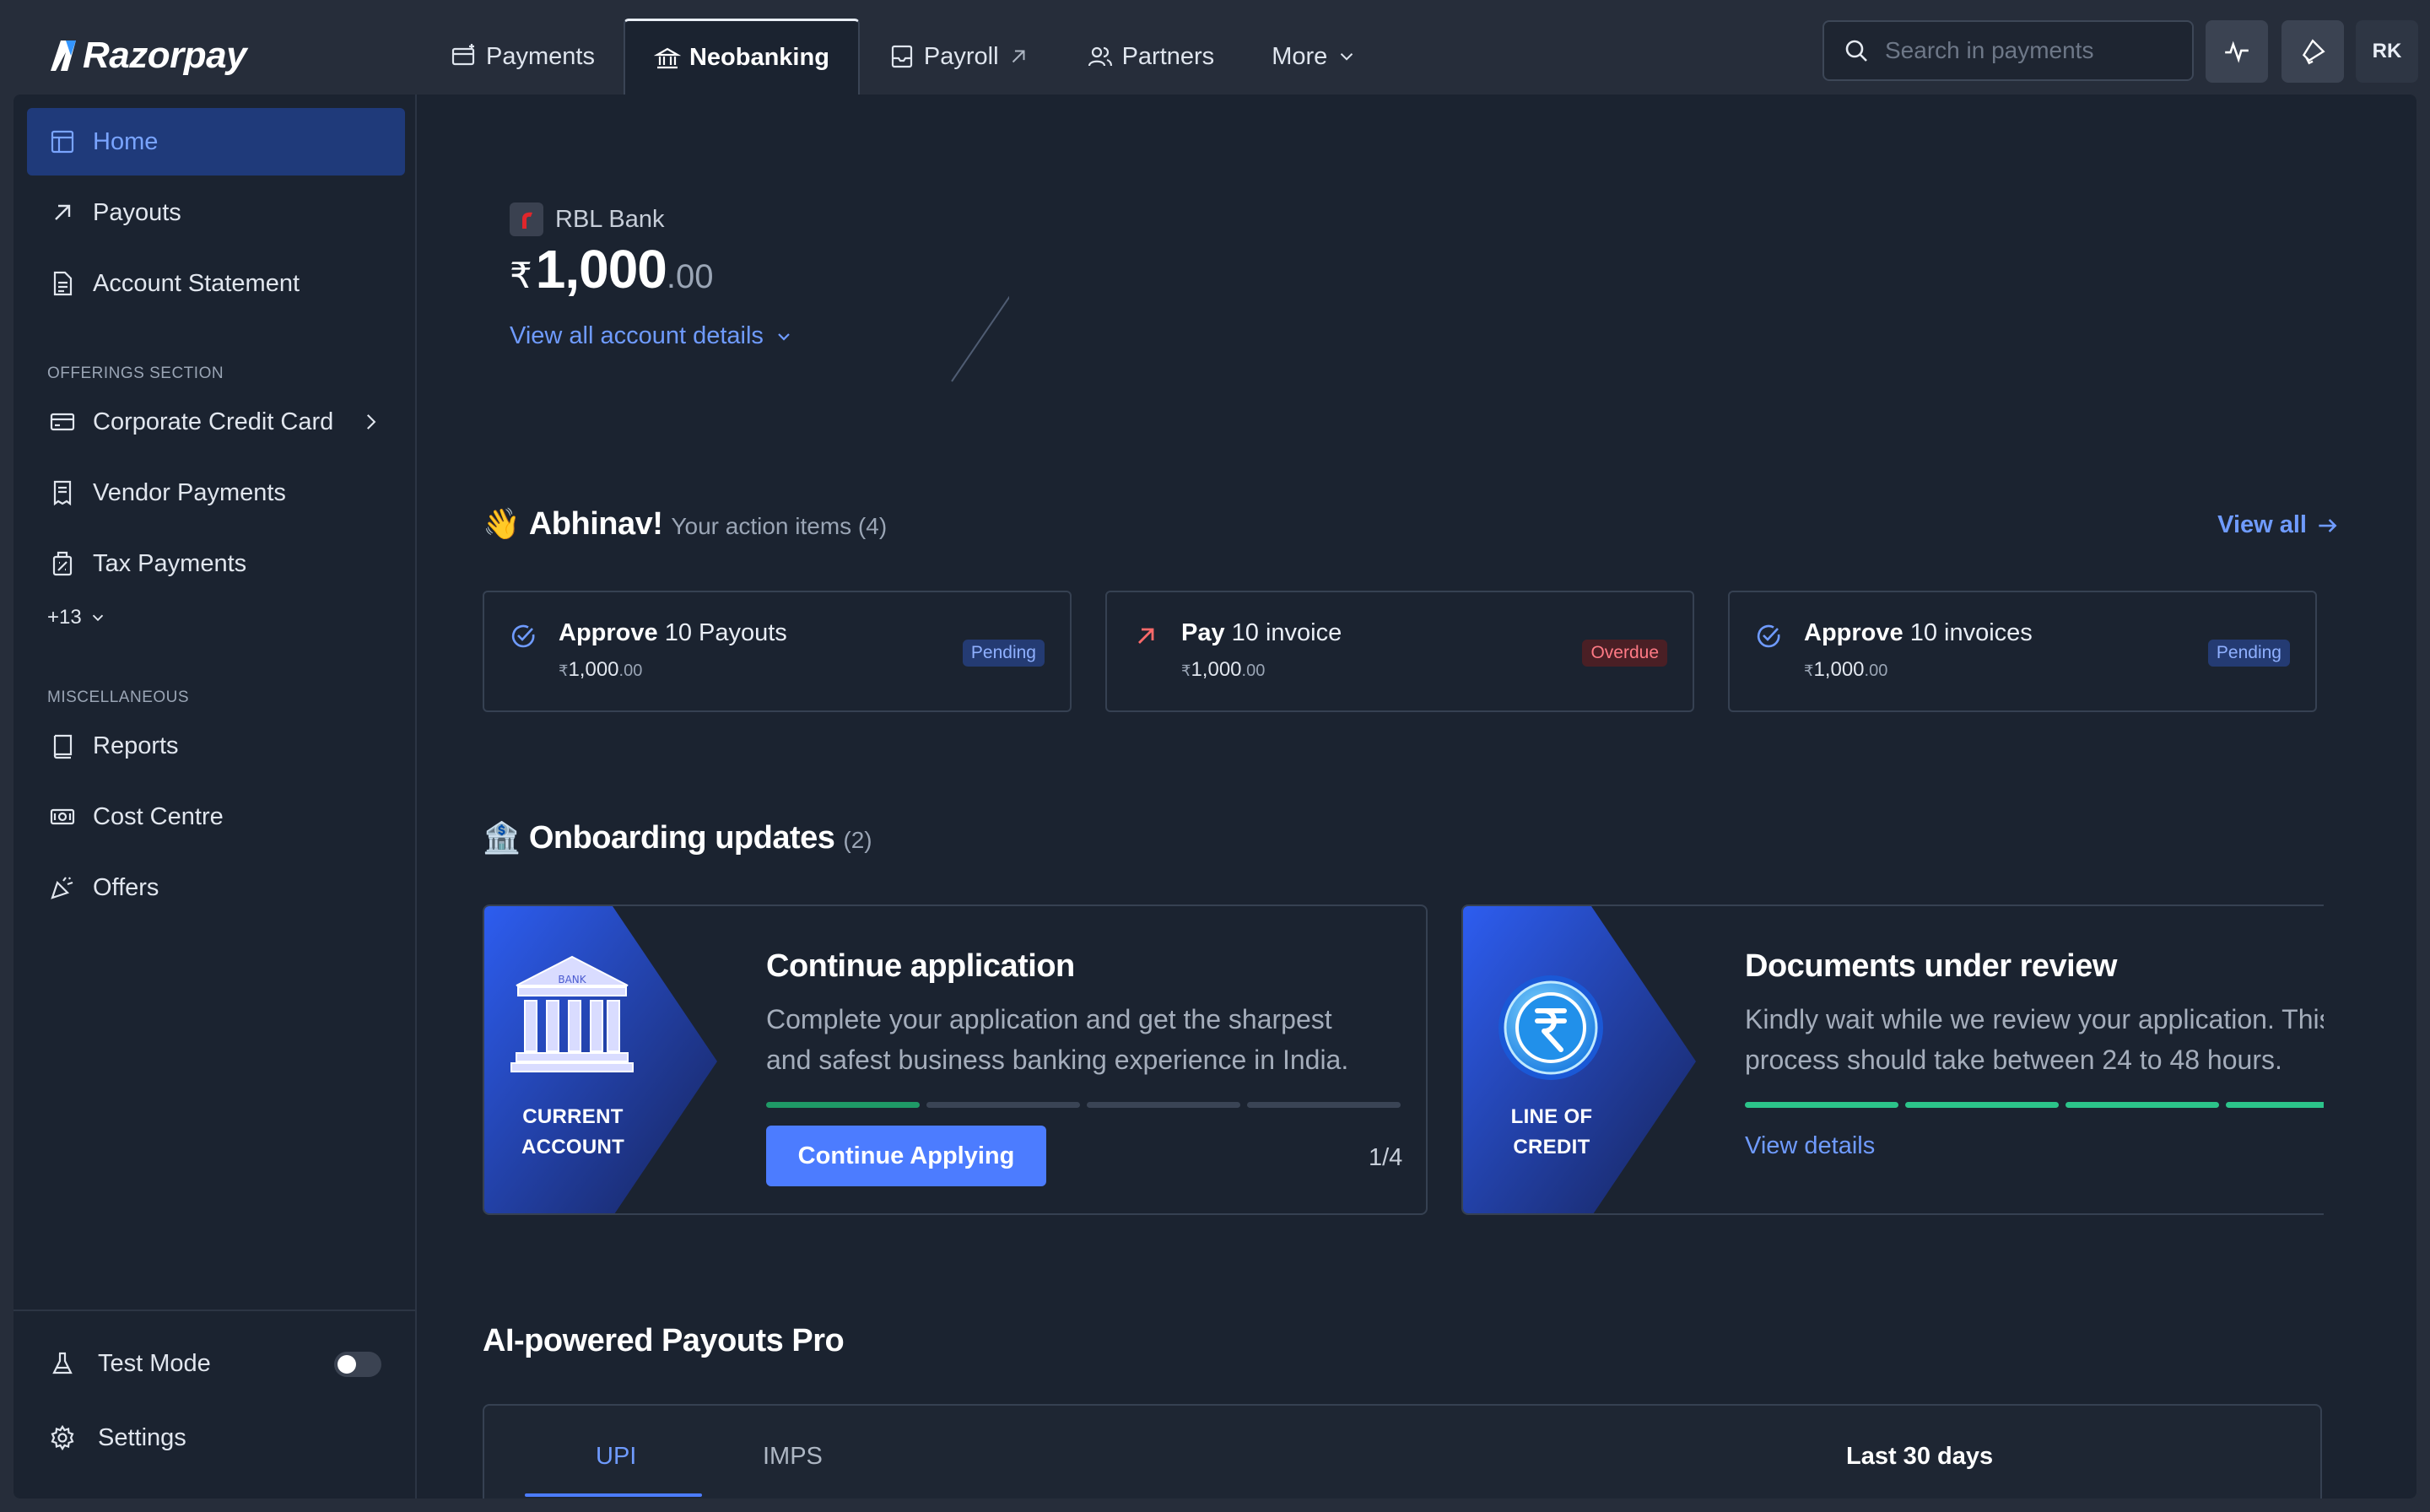  What do you see at coordinates (77, 617) in the screenshot?
I see `sidebar-more-toggle: +13` at bounding box center [77, 617].